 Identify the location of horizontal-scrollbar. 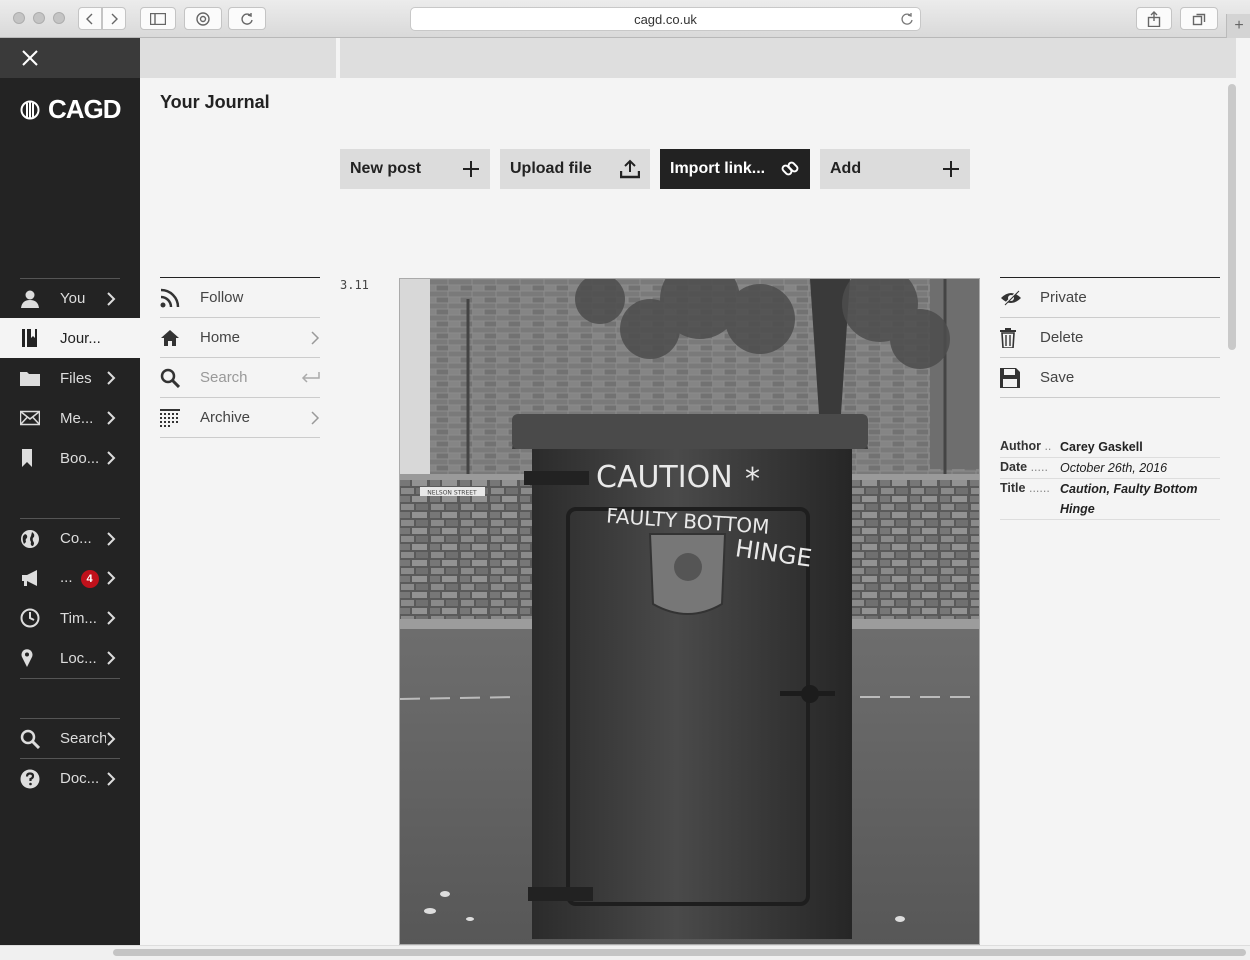
(679, 952).